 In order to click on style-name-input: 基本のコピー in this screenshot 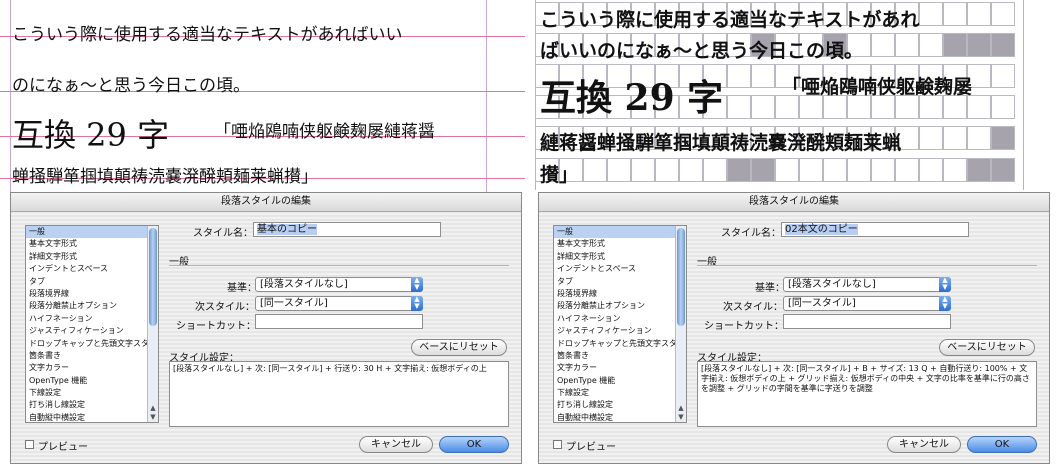, I will do `click(347, 229)`.